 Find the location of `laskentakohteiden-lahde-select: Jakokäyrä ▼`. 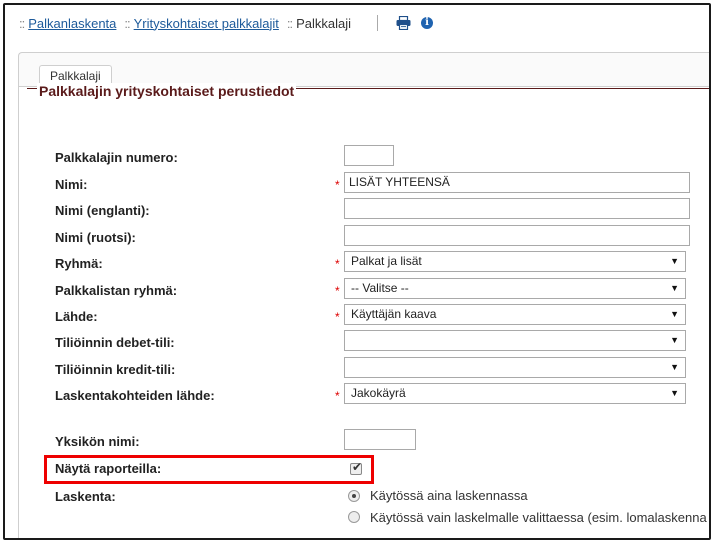

laskentakohteiden-lahde-select: Jakokäyrä ▼ is located at coordinates (515, 393).